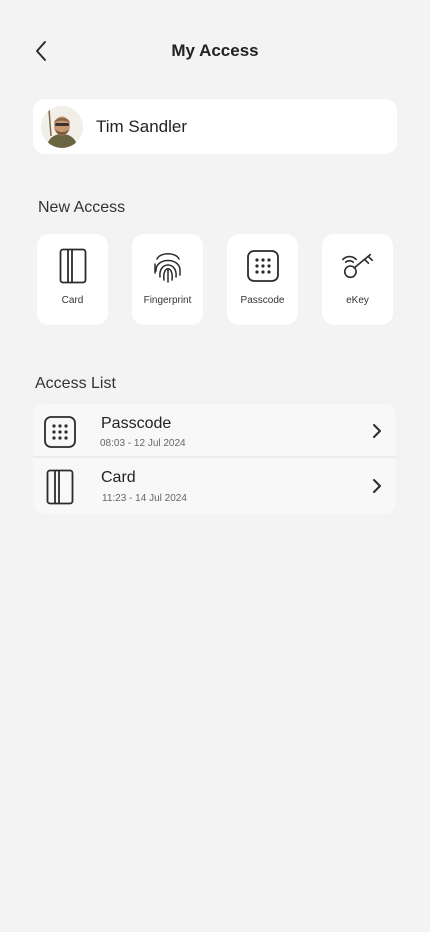  What do you see at coordinates (143, 443) in the screenshot?
I see `list-item-timestamp: 08:03 - 12 Jul 2024` at bounding box center [143, 443].